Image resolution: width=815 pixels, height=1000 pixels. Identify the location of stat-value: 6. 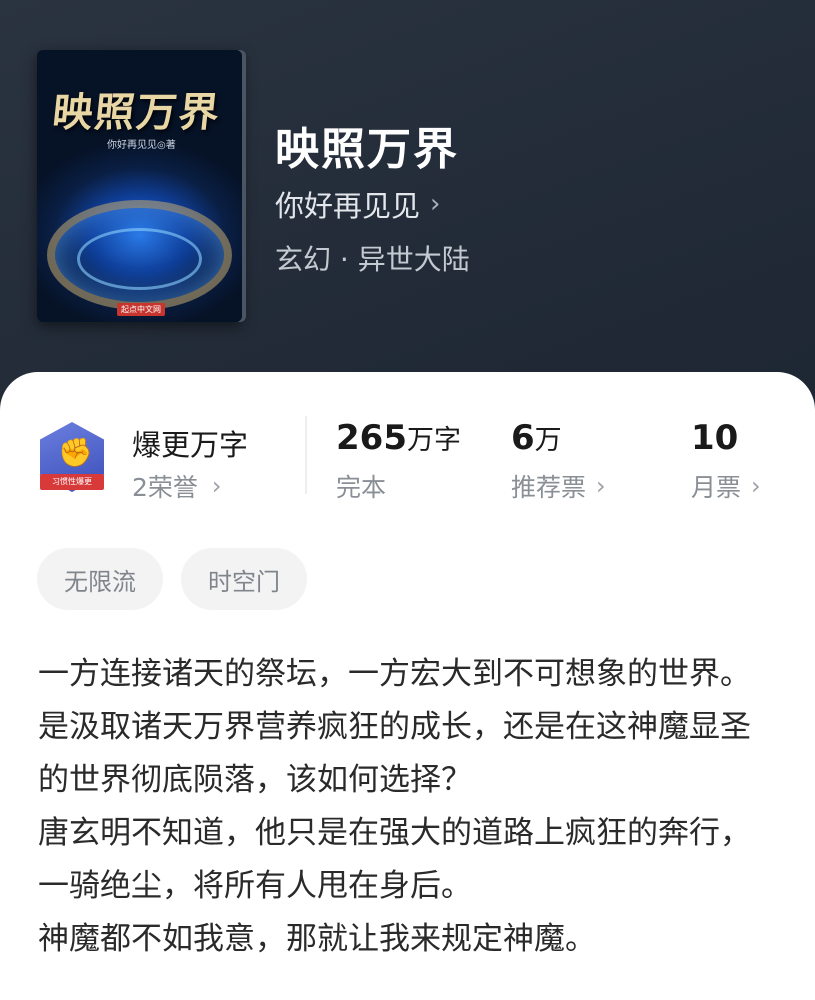
(523, 438).